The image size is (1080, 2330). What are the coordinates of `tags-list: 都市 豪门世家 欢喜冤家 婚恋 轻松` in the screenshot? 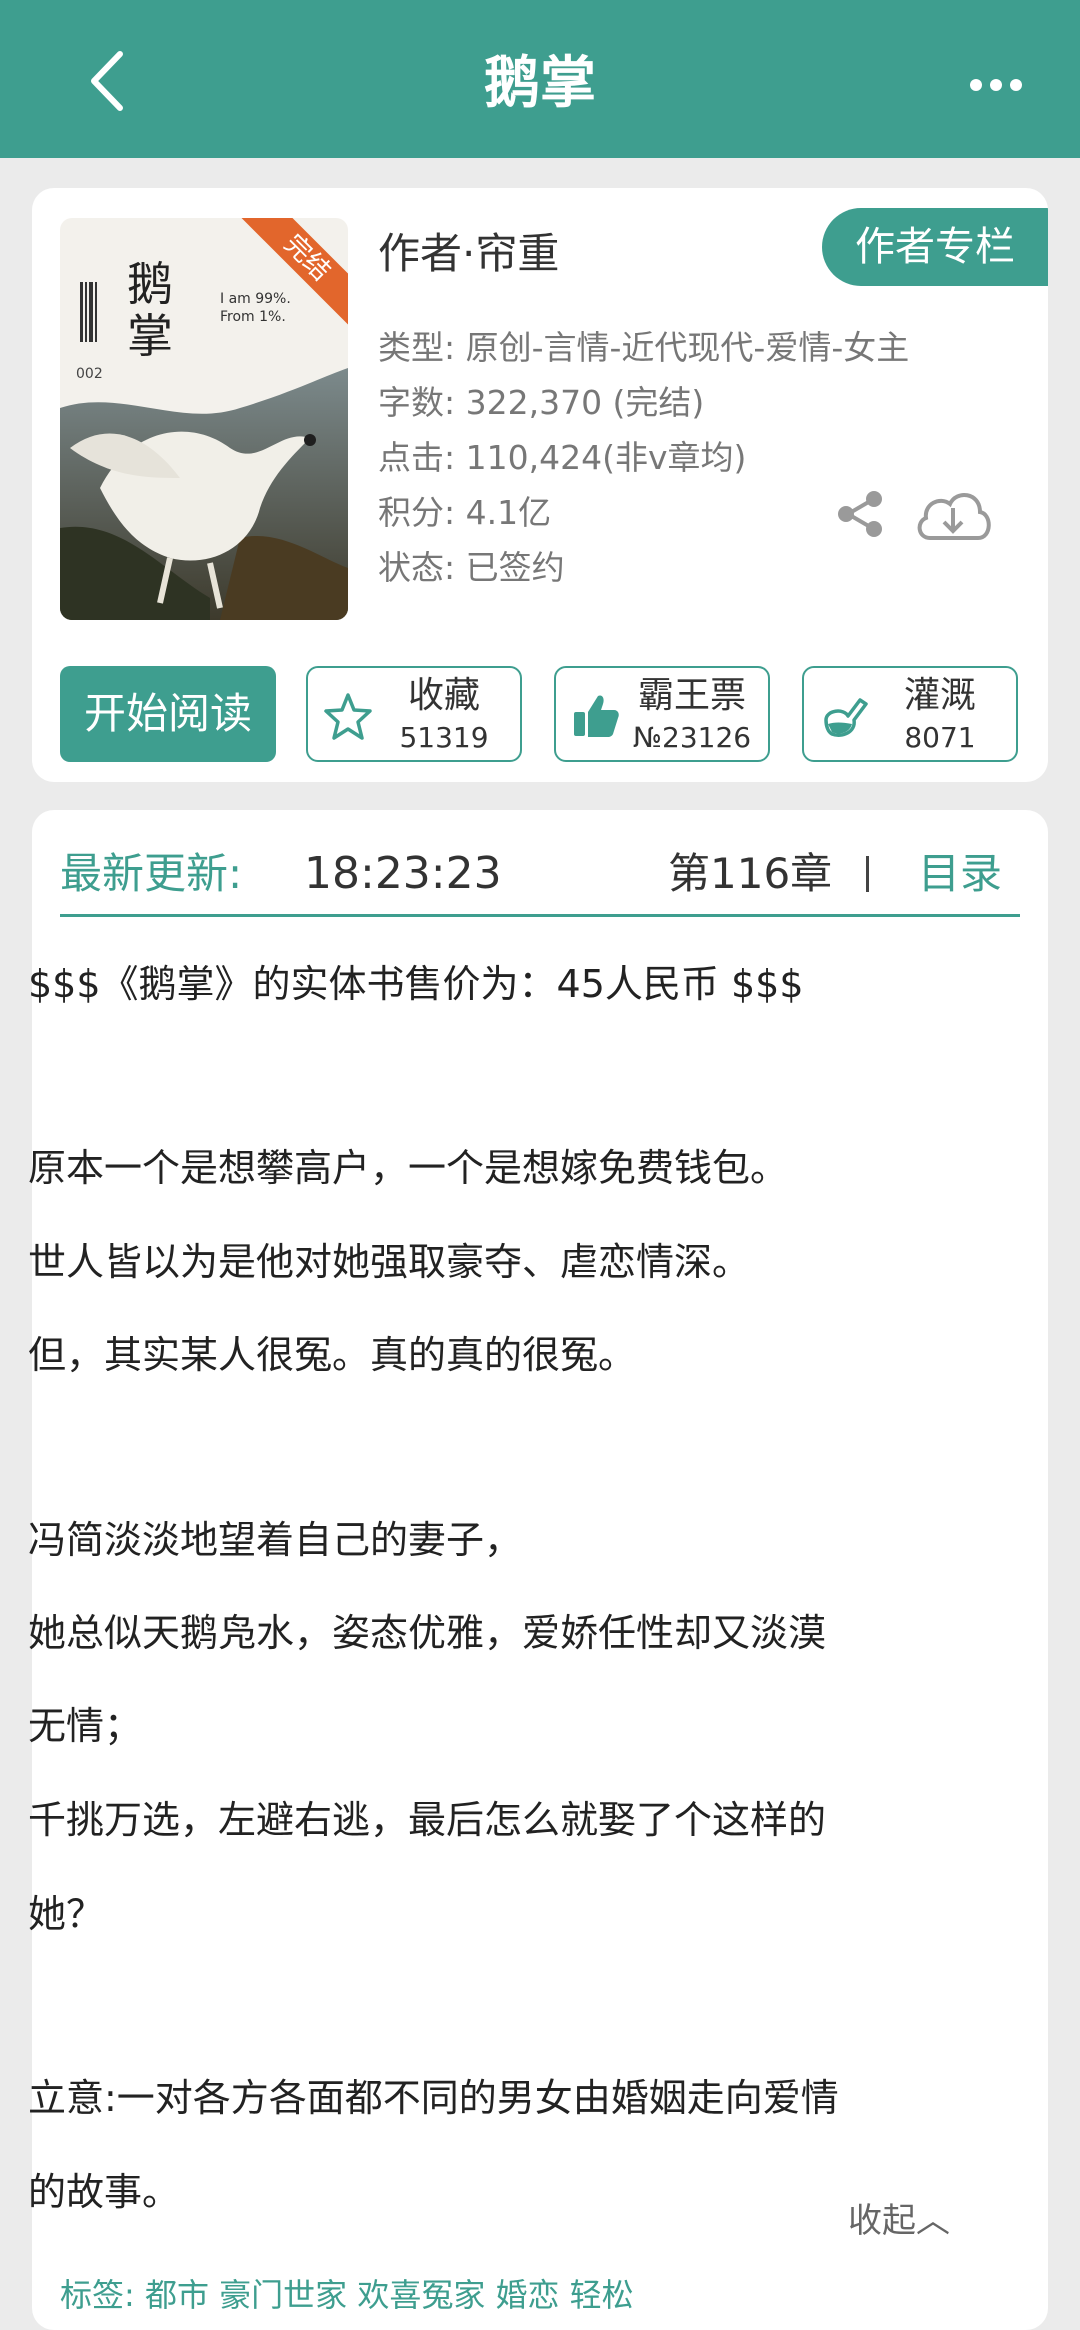 It's located at (389, 2295).